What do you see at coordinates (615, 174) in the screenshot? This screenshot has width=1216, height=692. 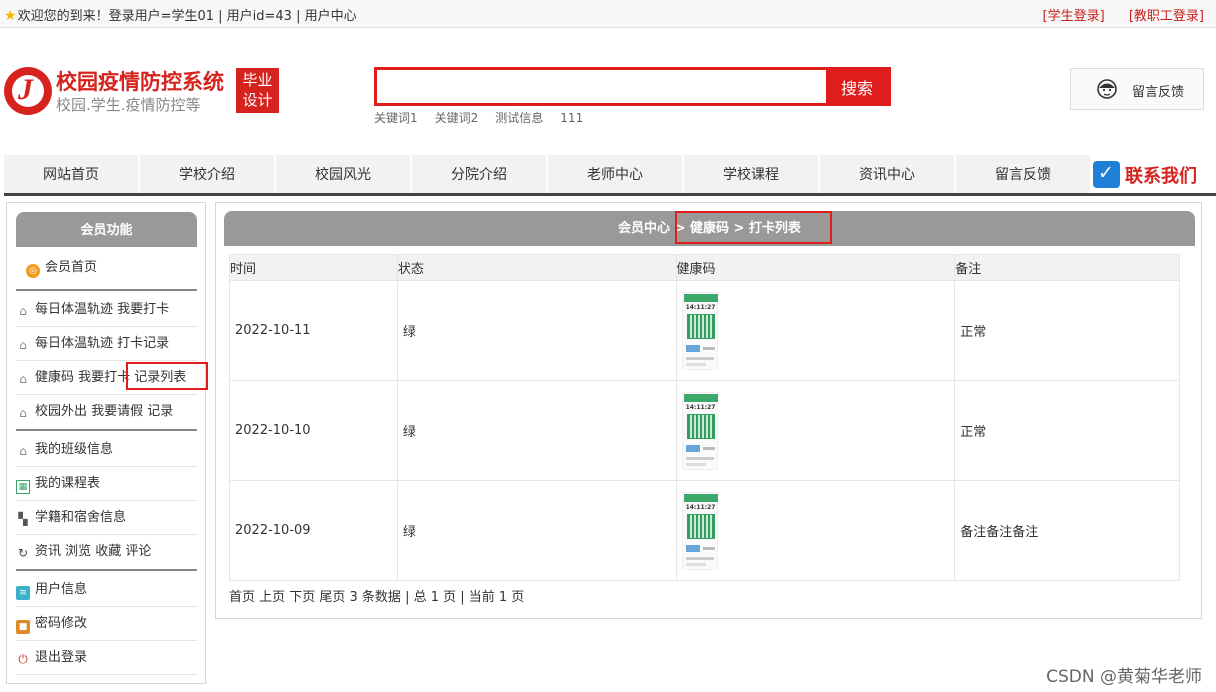 I see `nav-item-teachers: 老师中心` at bounding box center [615, 174].